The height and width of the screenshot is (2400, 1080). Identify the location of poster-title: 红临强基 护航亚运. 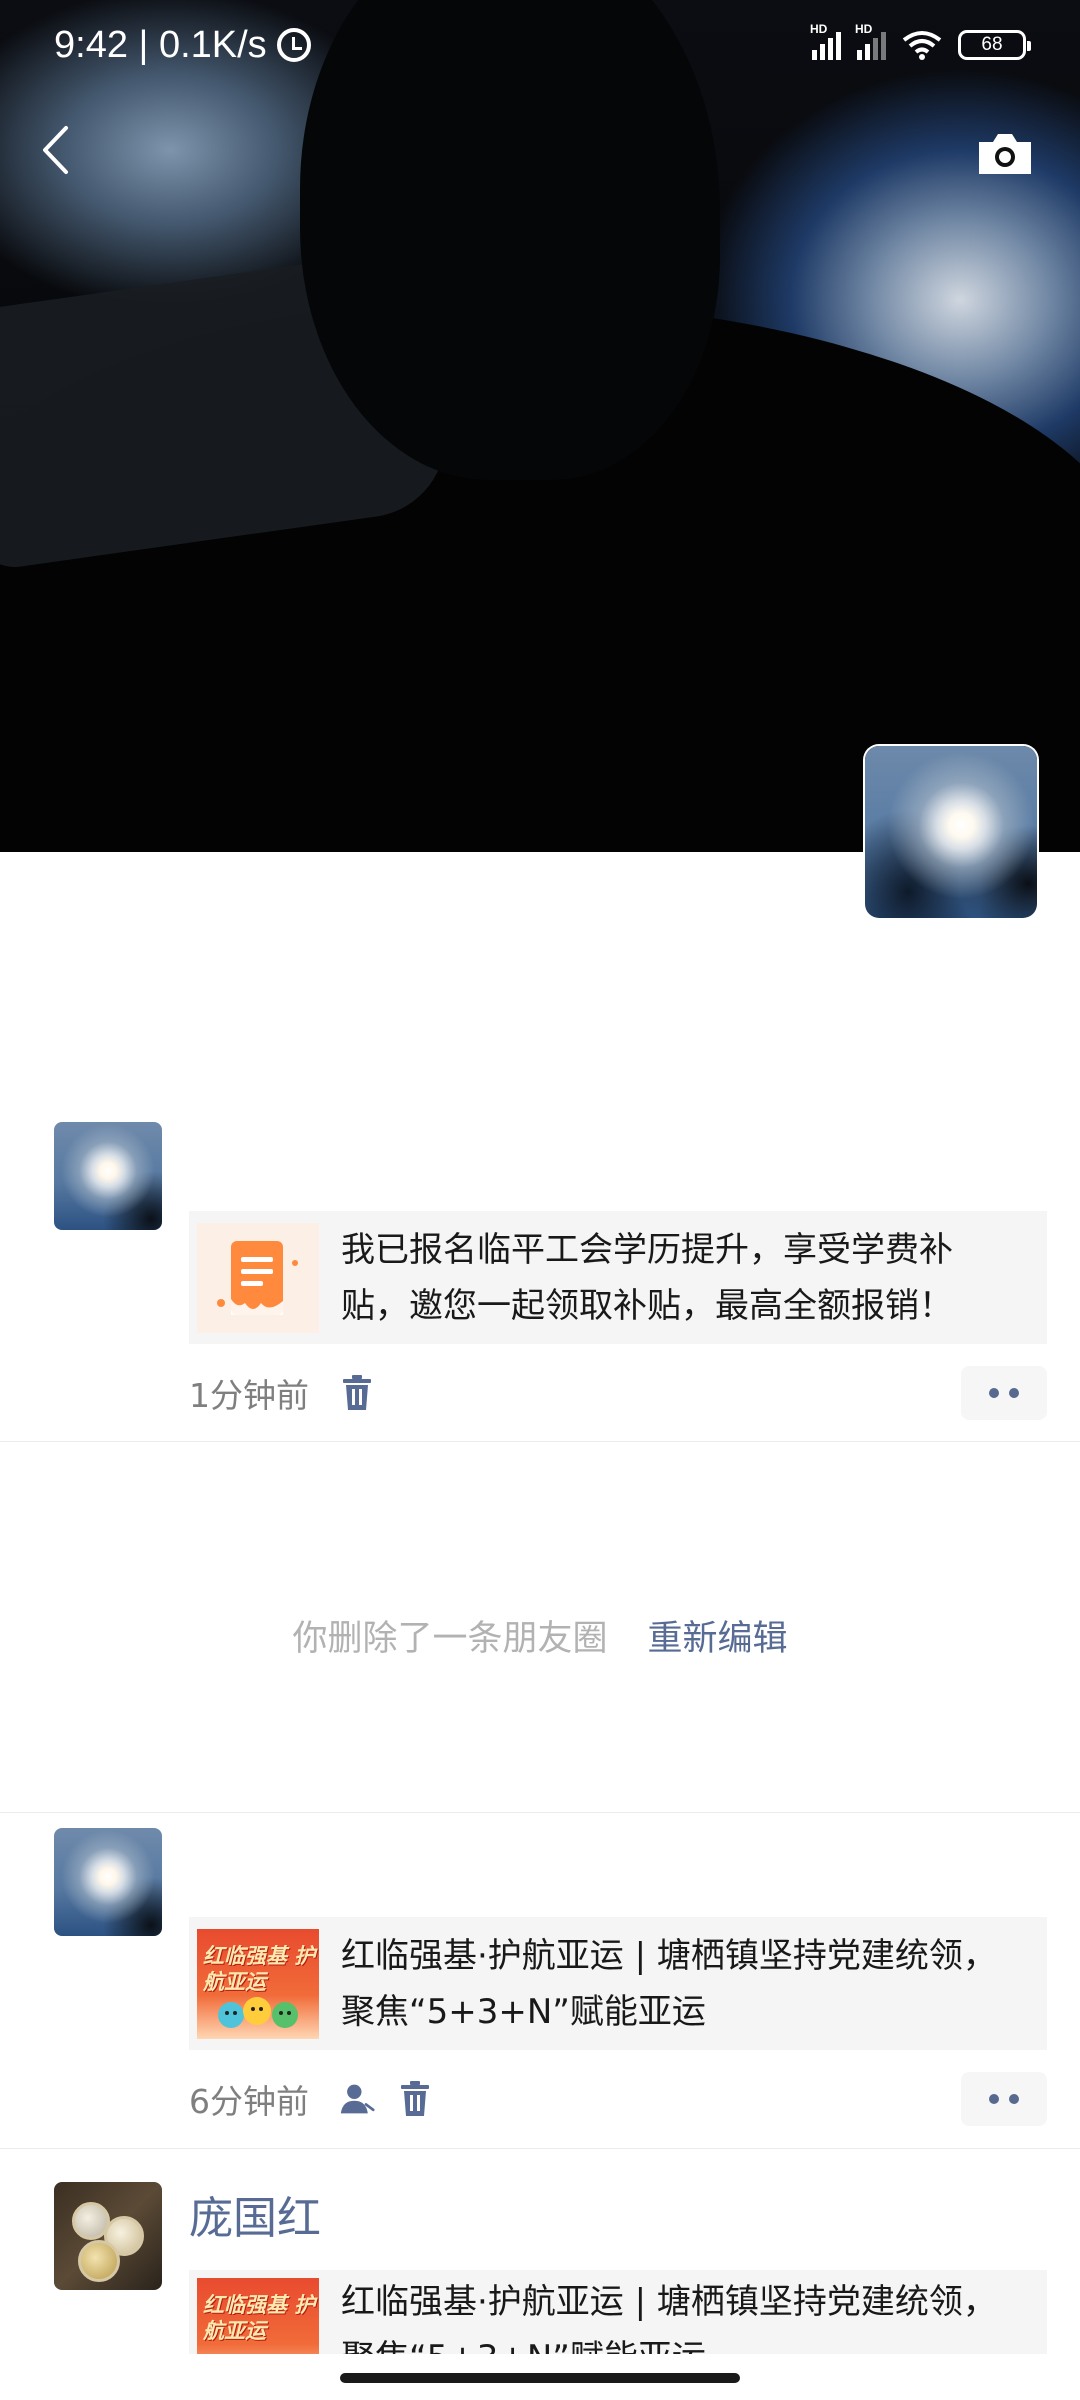
(259, 2317).